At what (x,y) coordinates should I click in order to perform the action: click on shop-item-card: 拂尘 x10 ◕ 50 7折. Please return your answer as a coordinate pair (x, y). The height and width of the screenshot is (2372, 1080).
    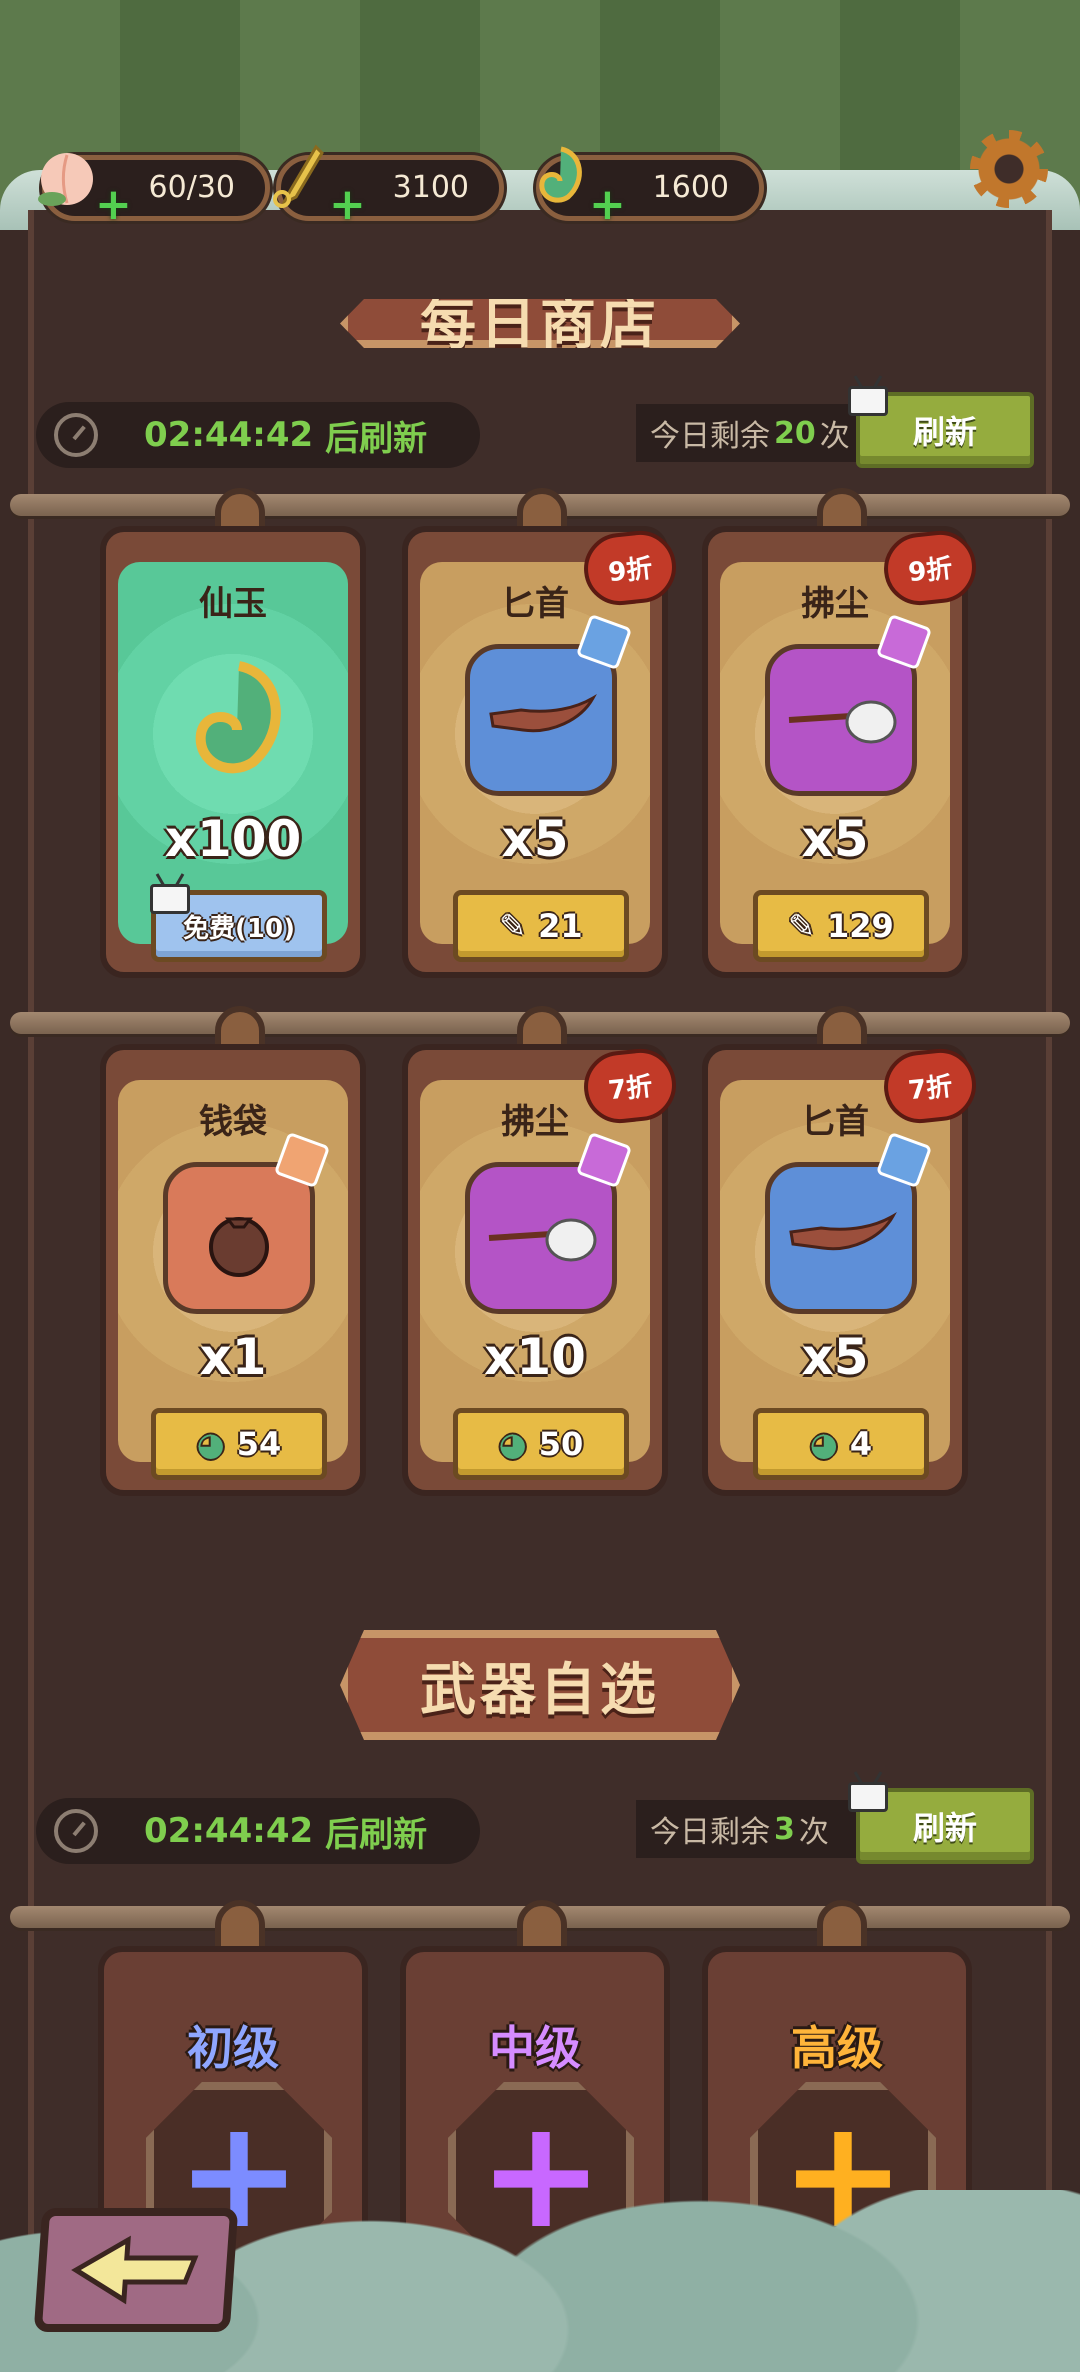
    Looking at the image, I should click on (541, 1270).